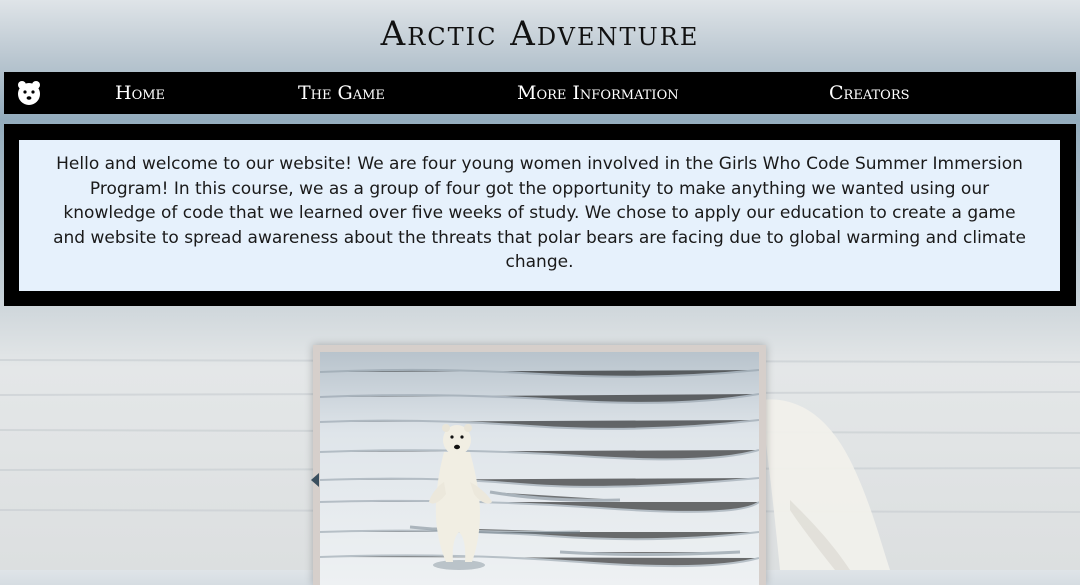 The width and height of the screenshot is (1080, 585). I want to click on main-navbar: Home The Game More Information Creators, so click(540, 93).